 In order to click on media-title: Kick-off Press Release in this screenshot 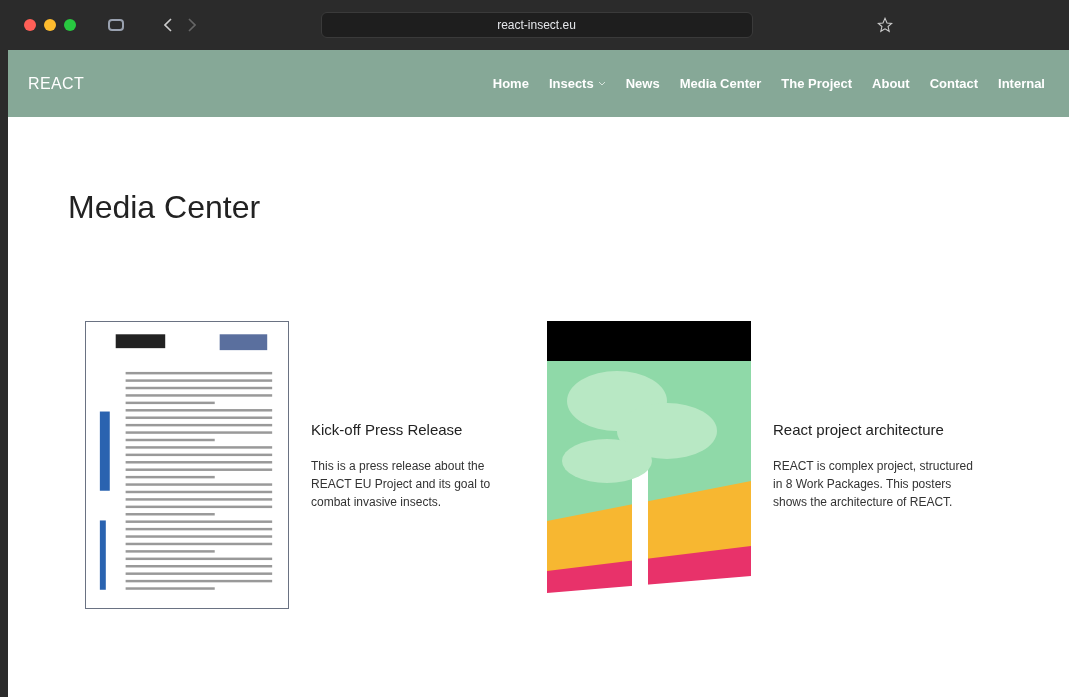, I will do `click(416, 430)`.